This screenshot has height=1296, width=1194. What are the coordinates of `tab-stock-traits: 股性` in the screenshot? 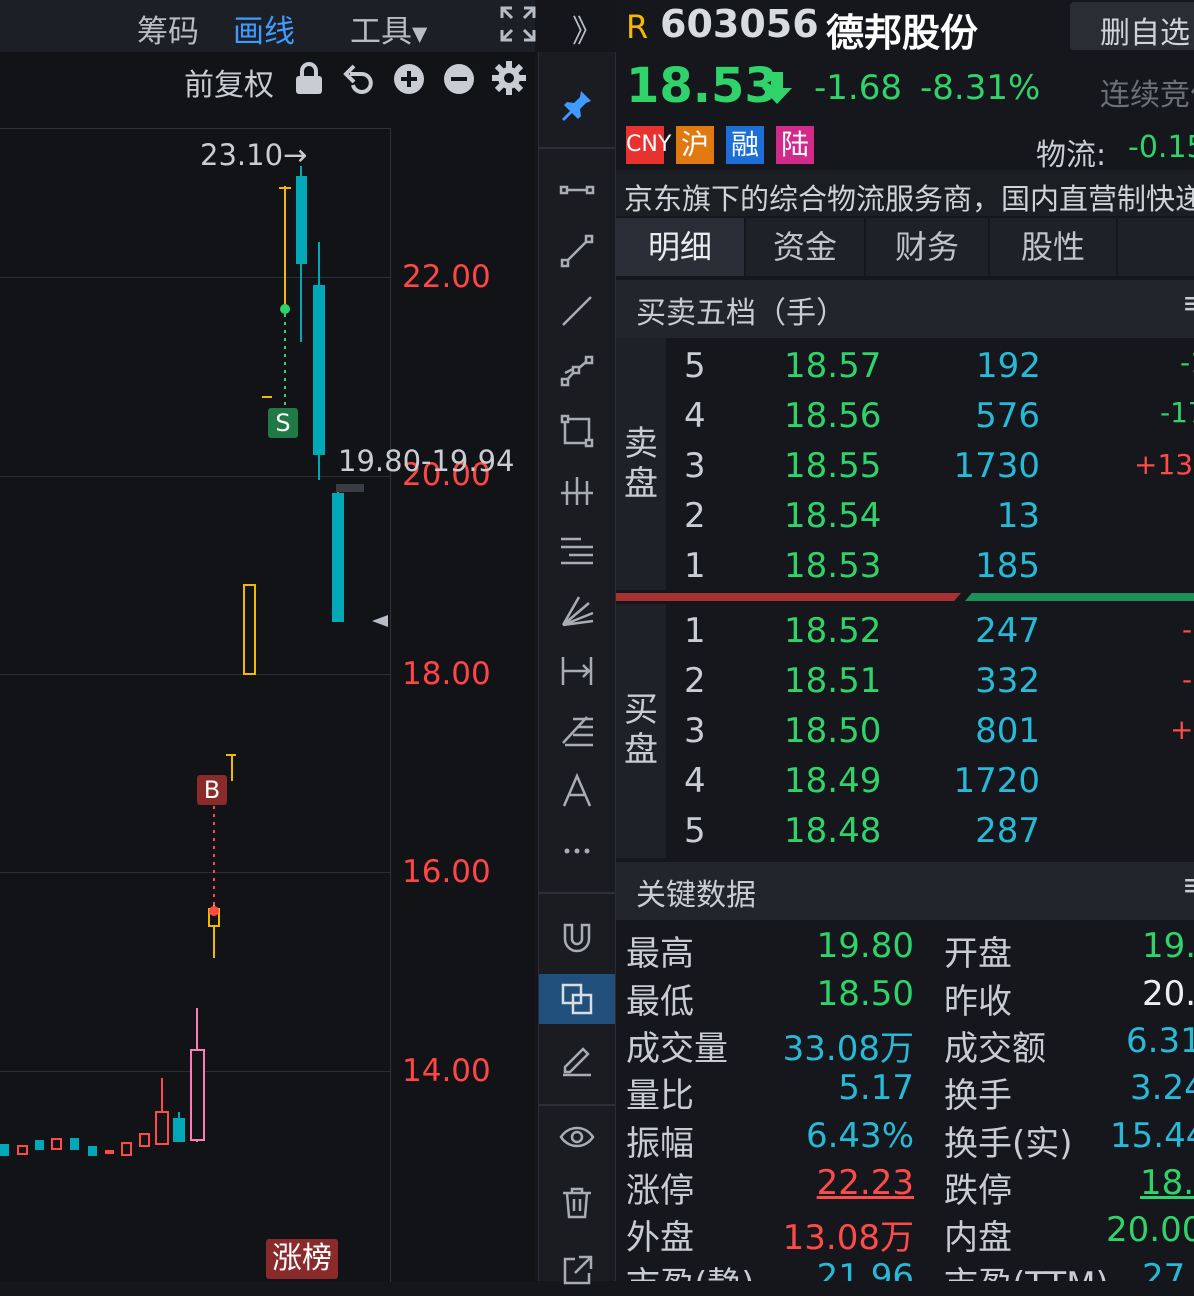 It's located at (1054, 247).